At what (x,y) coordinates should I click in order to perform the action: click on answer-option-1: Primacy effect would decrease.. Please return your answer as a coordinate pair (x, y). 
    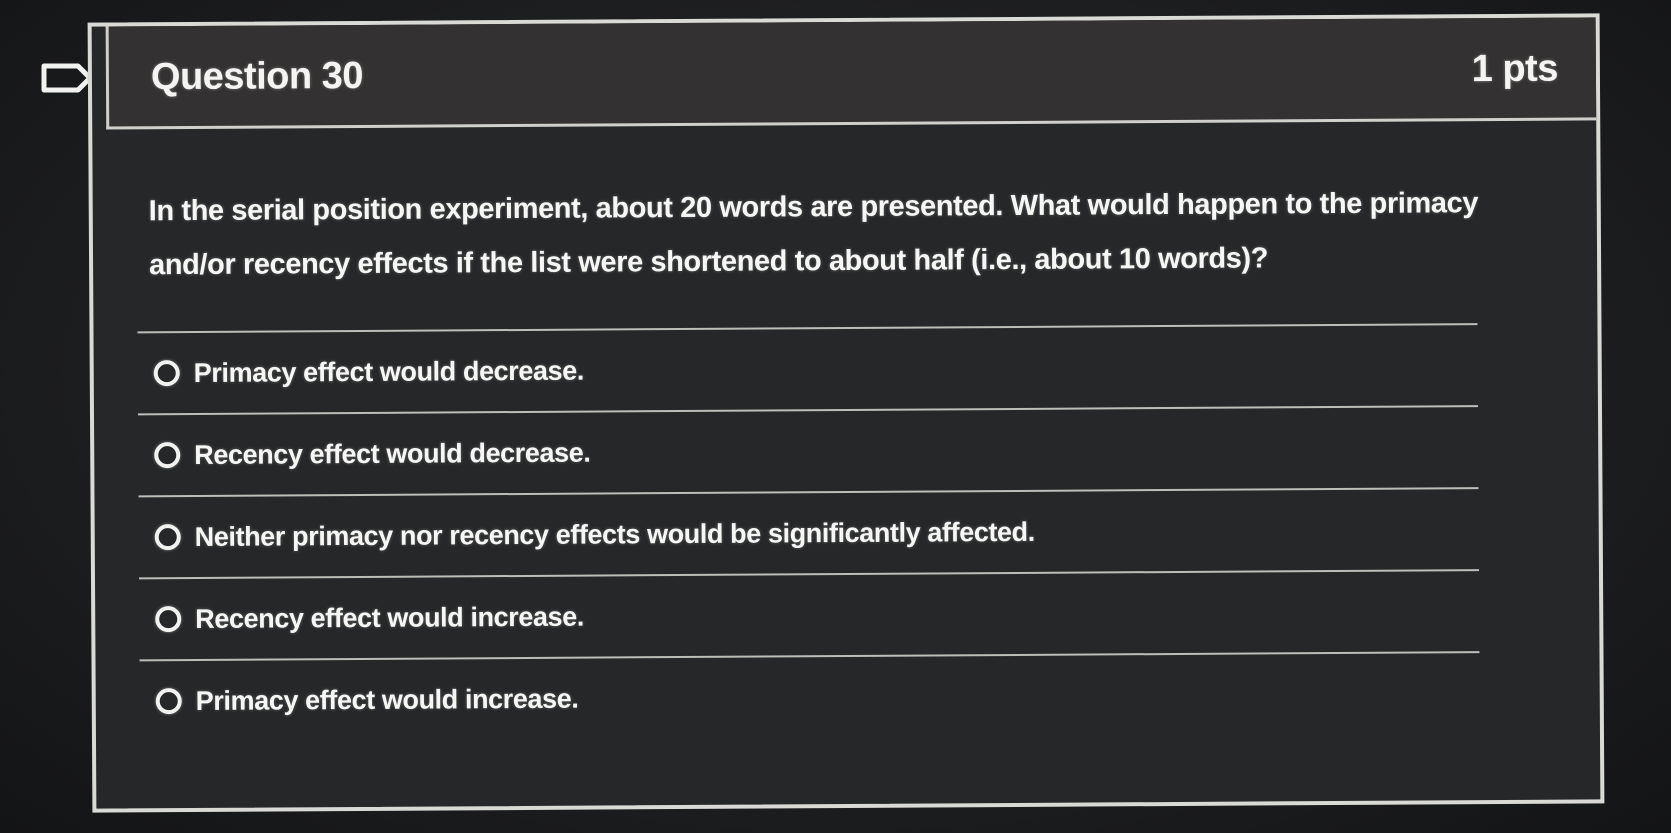
    Looking at the image, I should click on (807, 368).